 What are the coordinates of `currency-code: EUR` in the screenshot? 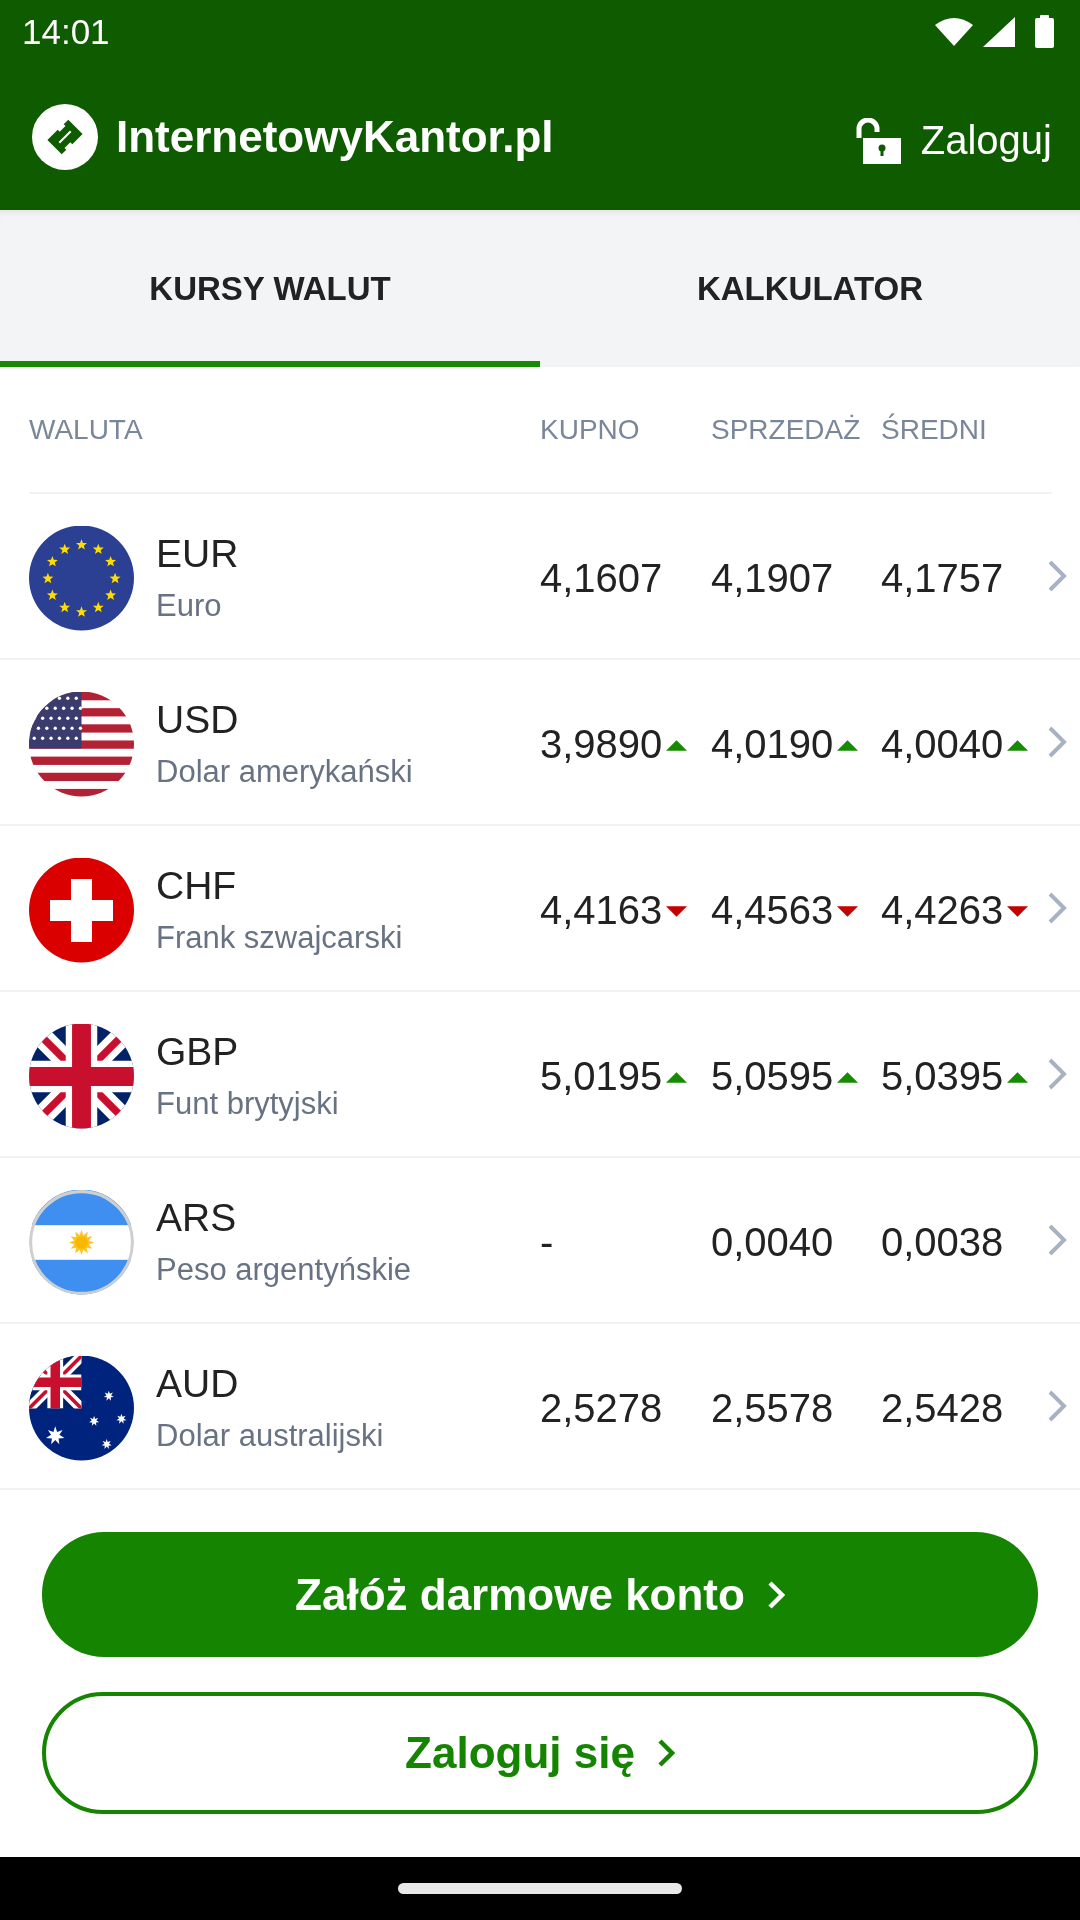 It's located at (197, 554).